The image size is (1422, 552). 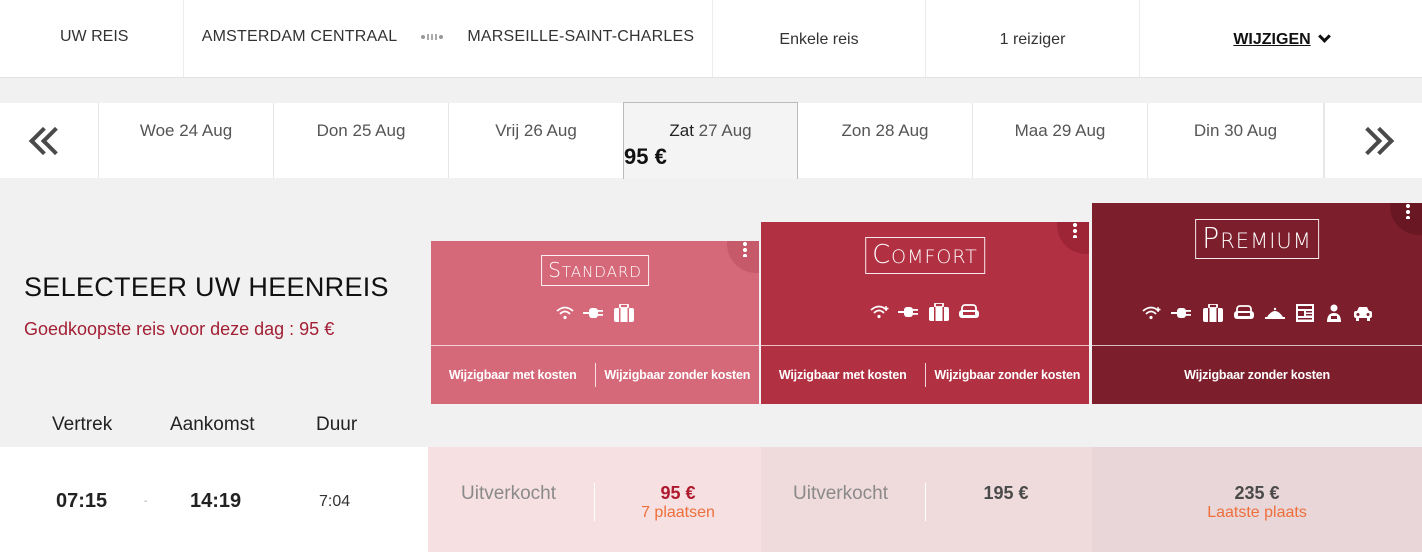 What do you see at coordinates (645, 156) in the screenshot?
I see `date-price: 95 €` at bounding box center [645, 156].